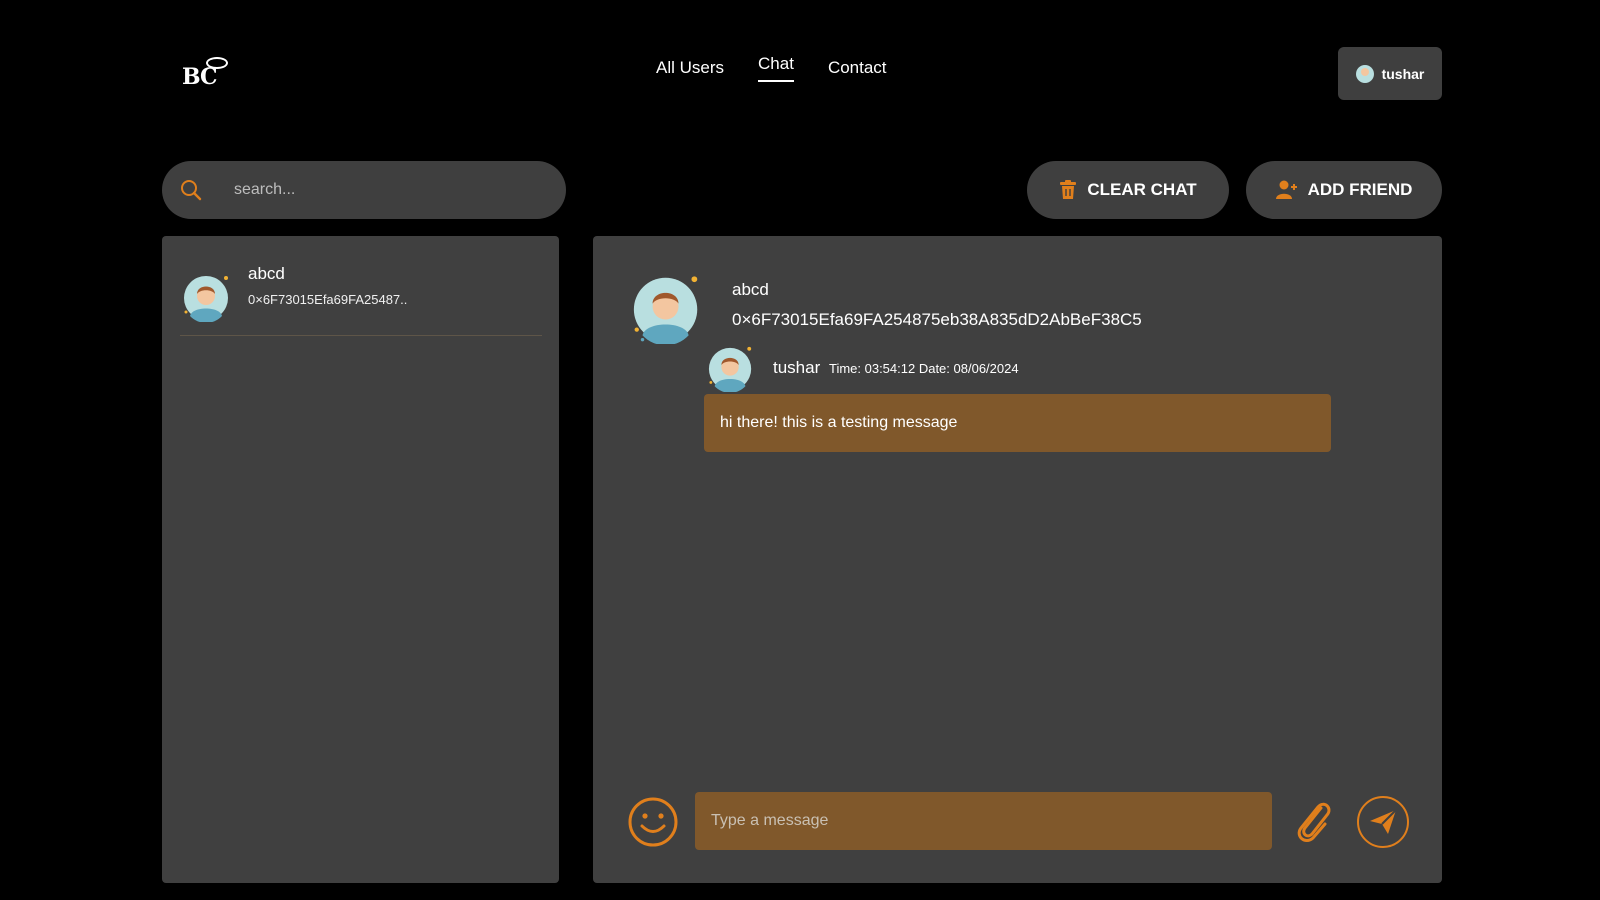 The width and height of the screenshot is (1600, 900). Describe the element at coordinates (382, 190) in the screenshot. I see `search-input` at that location.